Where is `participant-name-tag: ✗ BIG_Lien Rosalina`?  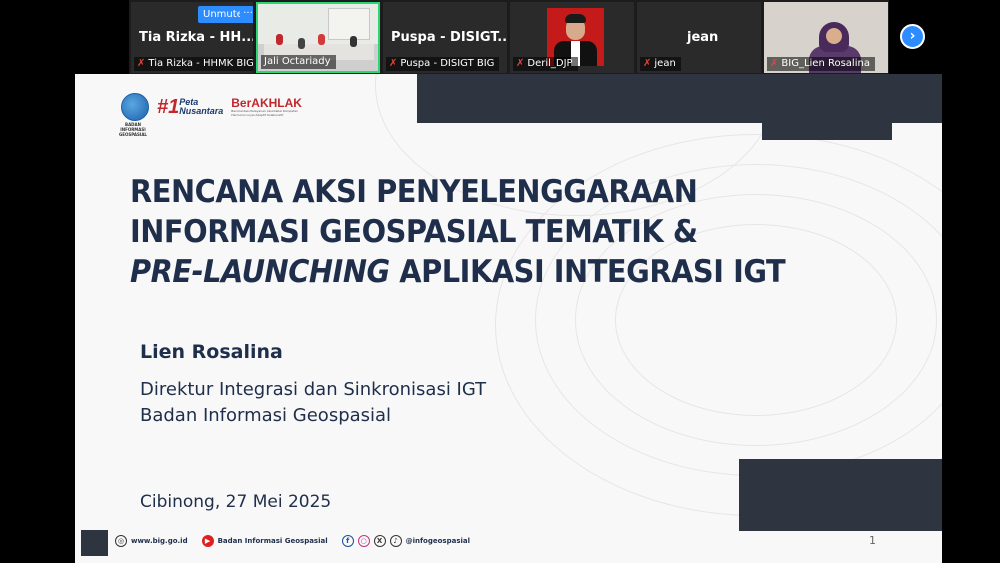
participant-name-tag: ✗ BIG_Lien Rosalina is located at coordinates (821, 64).